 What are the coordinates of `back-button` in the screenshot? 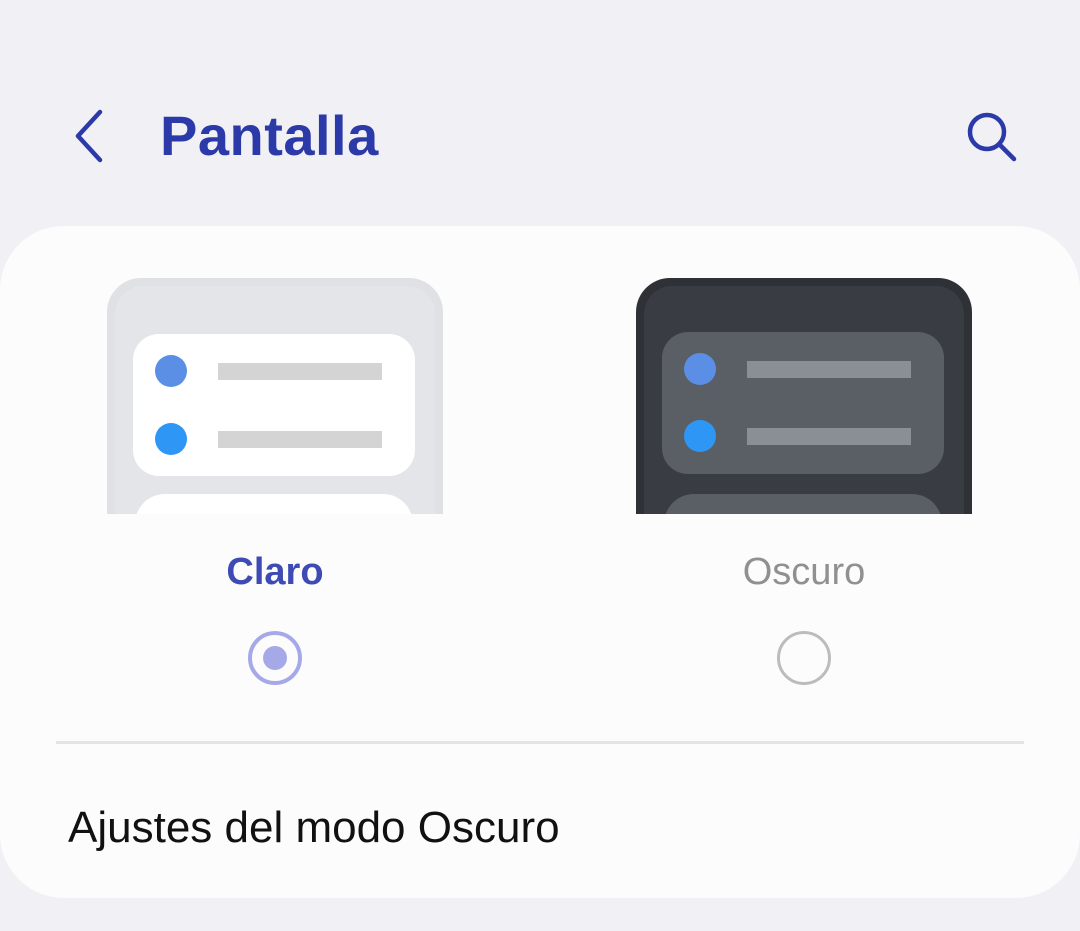 It's located at (90, 136).